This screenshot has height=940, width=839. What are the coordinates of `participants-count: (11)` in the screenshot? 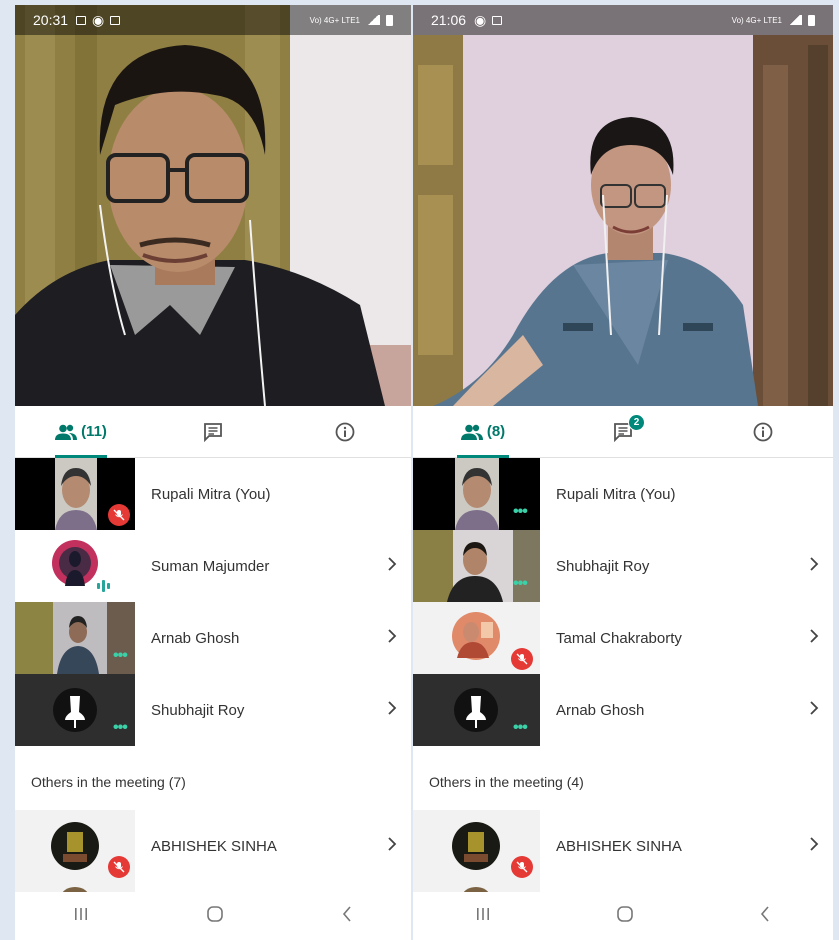 It's located at (94, 431).